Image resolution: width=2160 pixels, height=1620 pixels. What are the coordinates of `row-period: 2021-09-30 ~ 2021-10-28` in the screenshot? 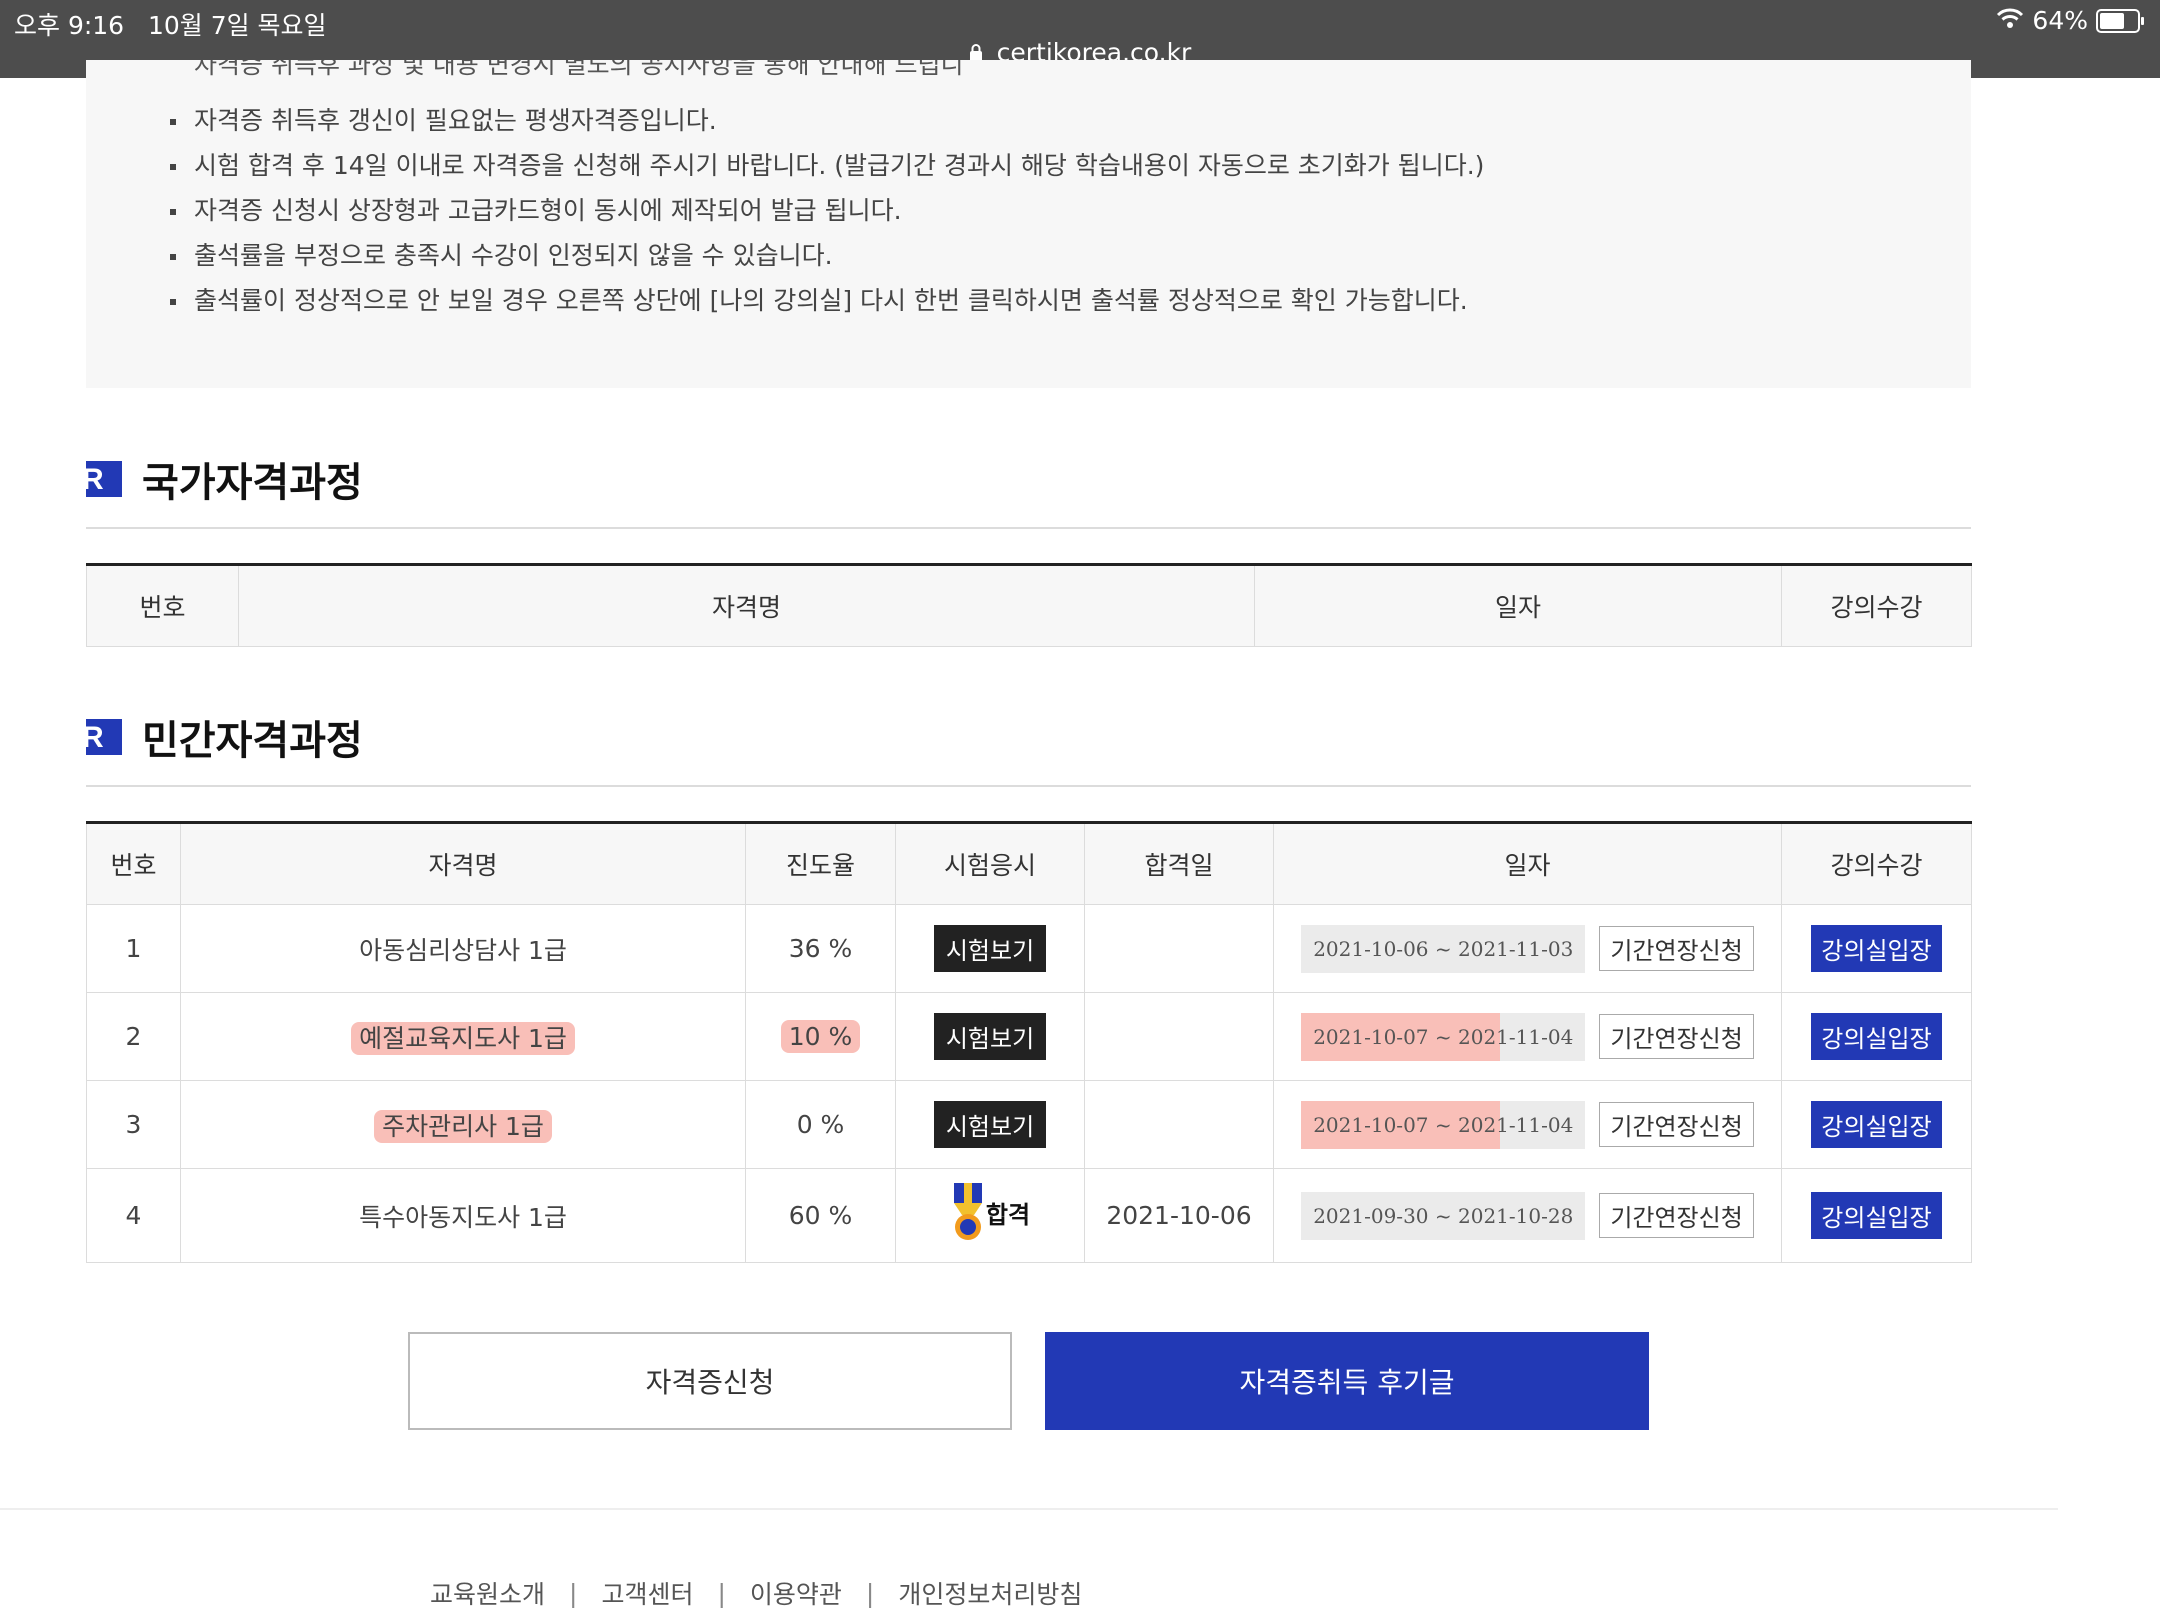 It's located at (1443, 1215).